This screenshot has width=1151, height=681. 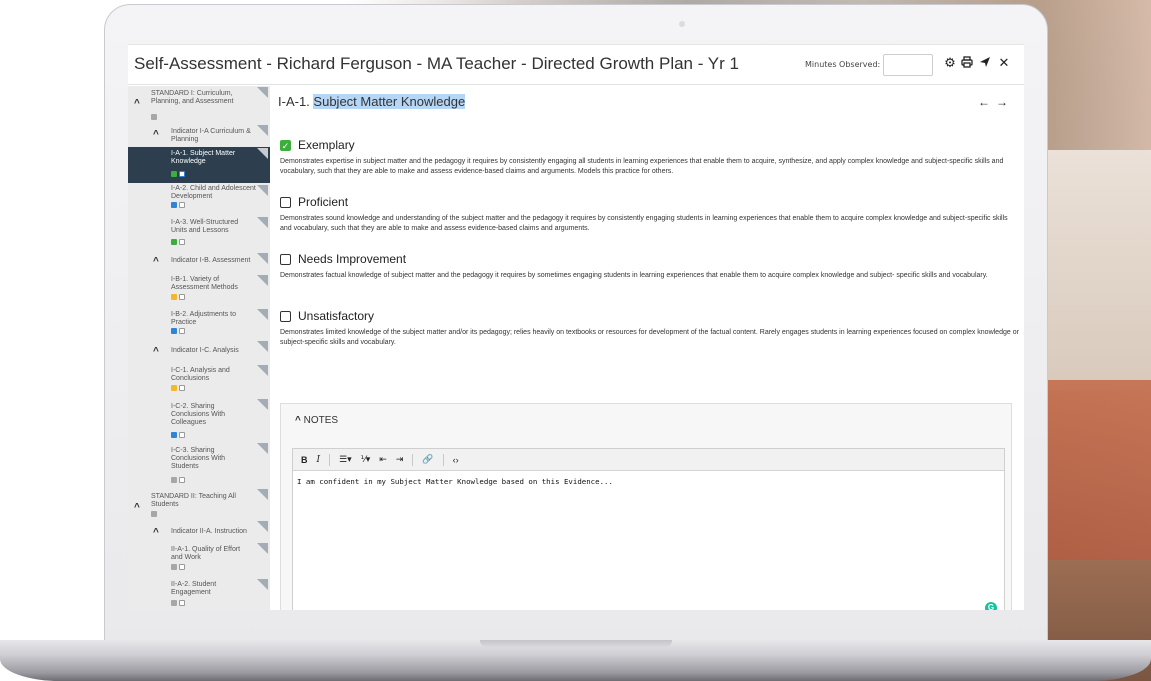 I want to click on sidebar-standard-2: ^ STANDARD II: Teaching All Students, so click(x=199, y=504).